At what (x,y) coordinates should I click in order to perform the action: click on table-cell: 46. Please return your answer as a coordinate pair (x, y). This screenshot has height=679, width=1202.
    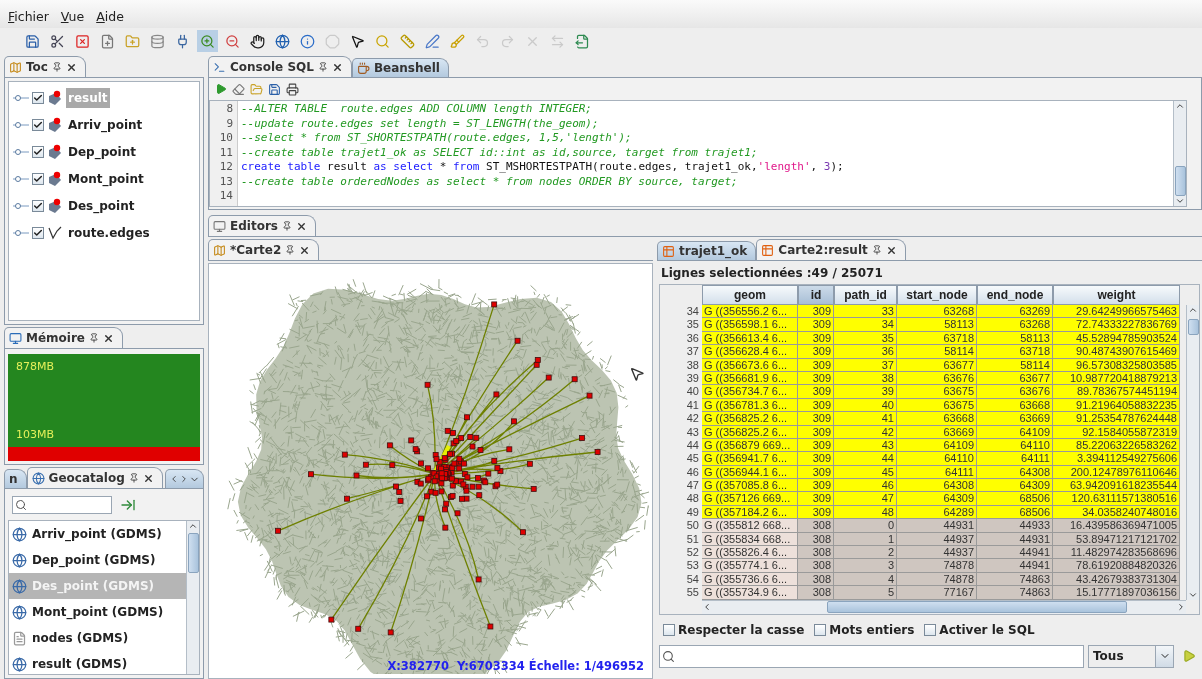
    Looking at the image, I should click on (865, 486).